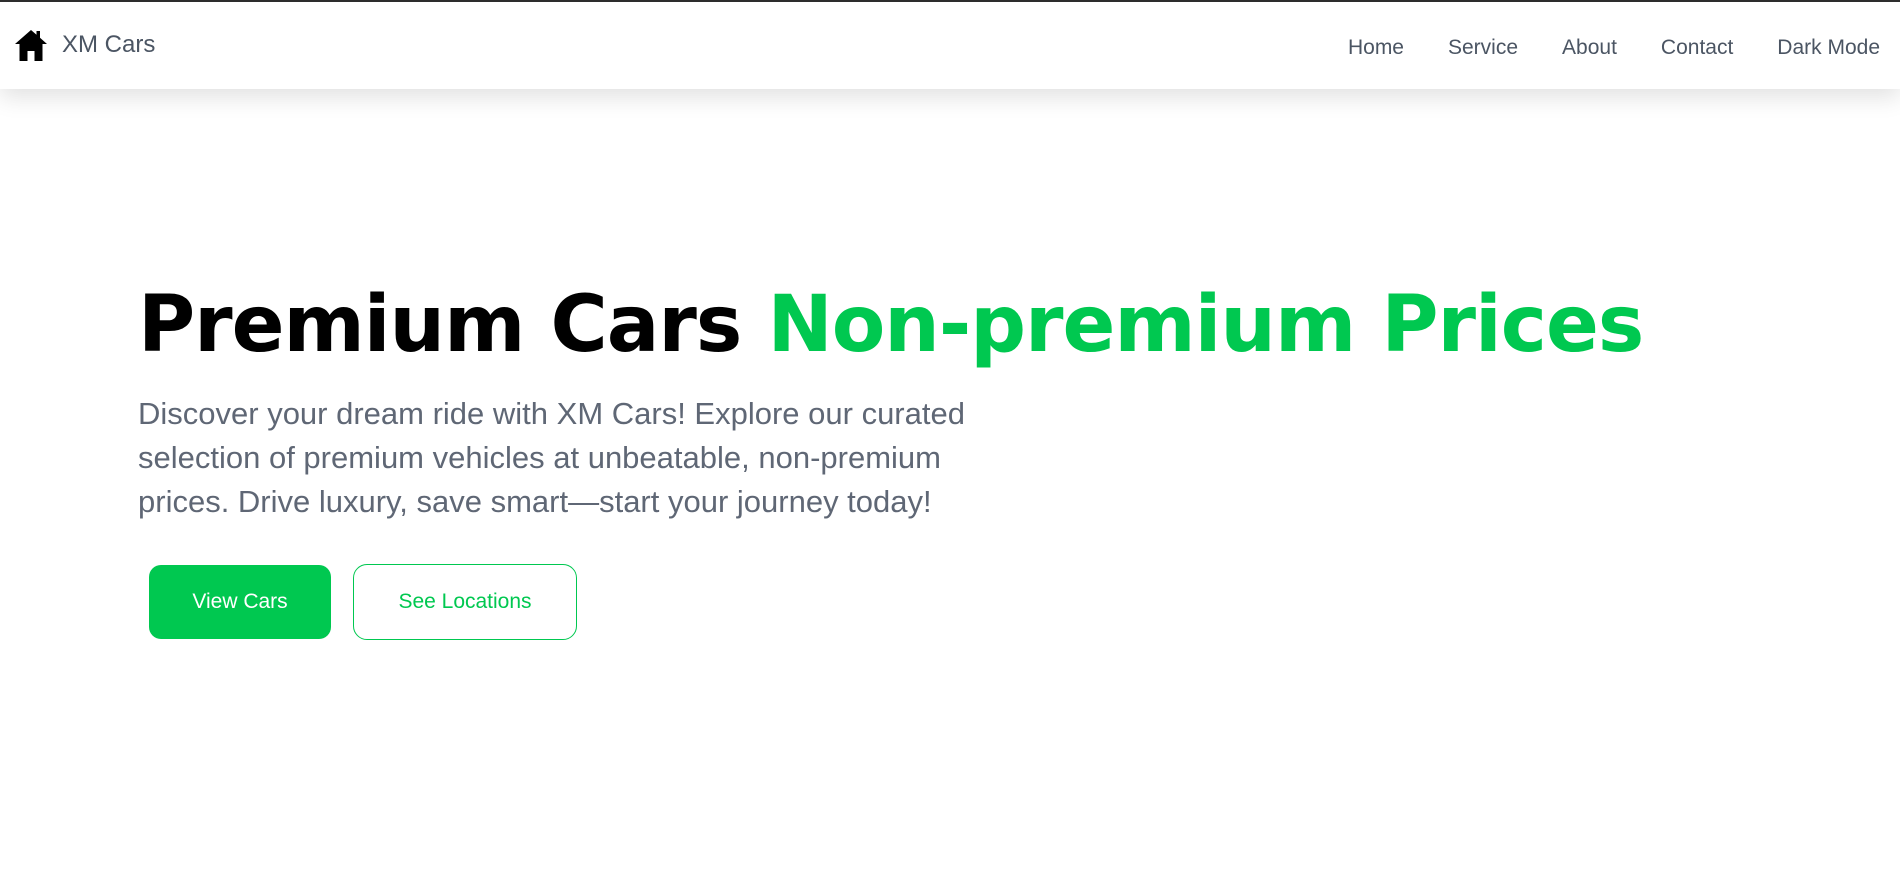 The height and width of the screenshot is (871, 1900). Describe the element at coordinates (31, 45) in the screenshot. I see `home-icon` at that location.